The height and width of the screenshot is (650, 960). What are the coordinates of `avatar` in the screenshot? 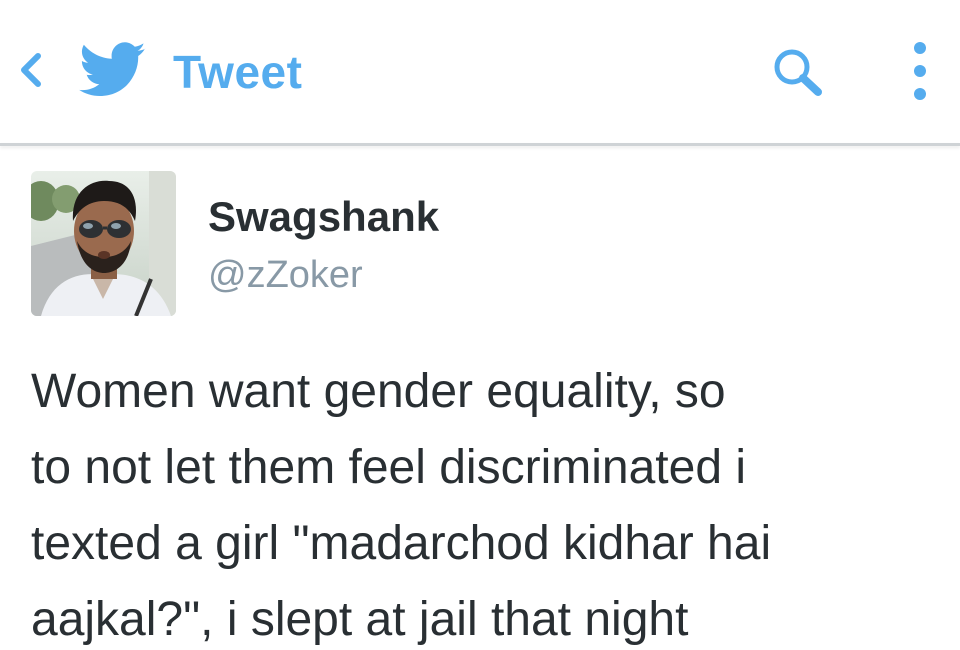 It's located at (103, 243).